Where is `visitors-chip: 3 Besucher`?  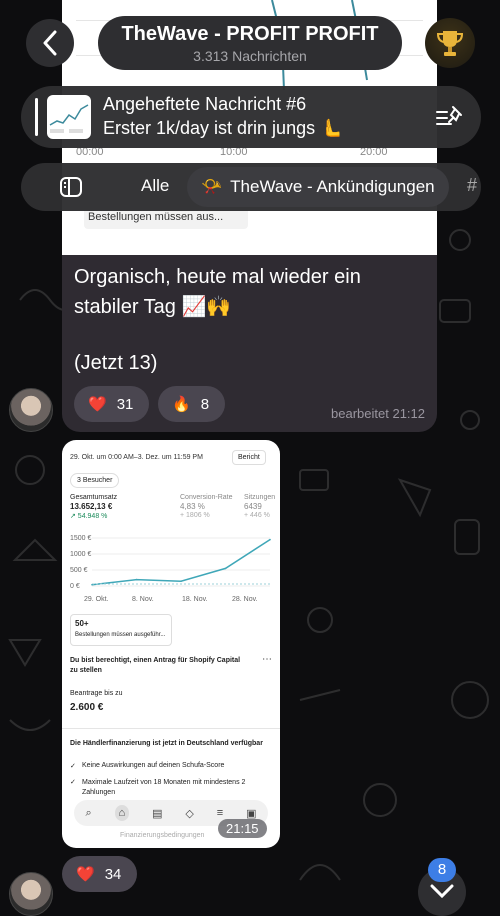
visitors-chip: 3 Besucher is located at coordinates (95, 480).